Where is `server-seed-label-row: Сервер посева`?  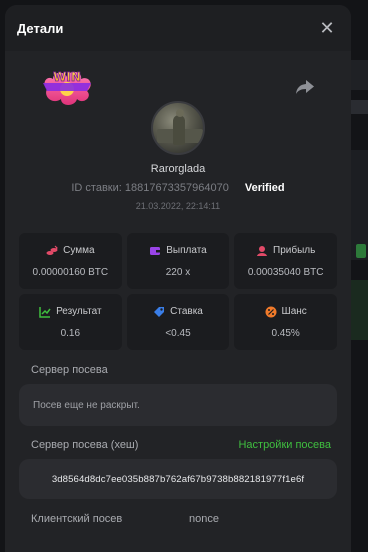 server-seed-label-row: Сервер посева is located at coordinates (178, 370).